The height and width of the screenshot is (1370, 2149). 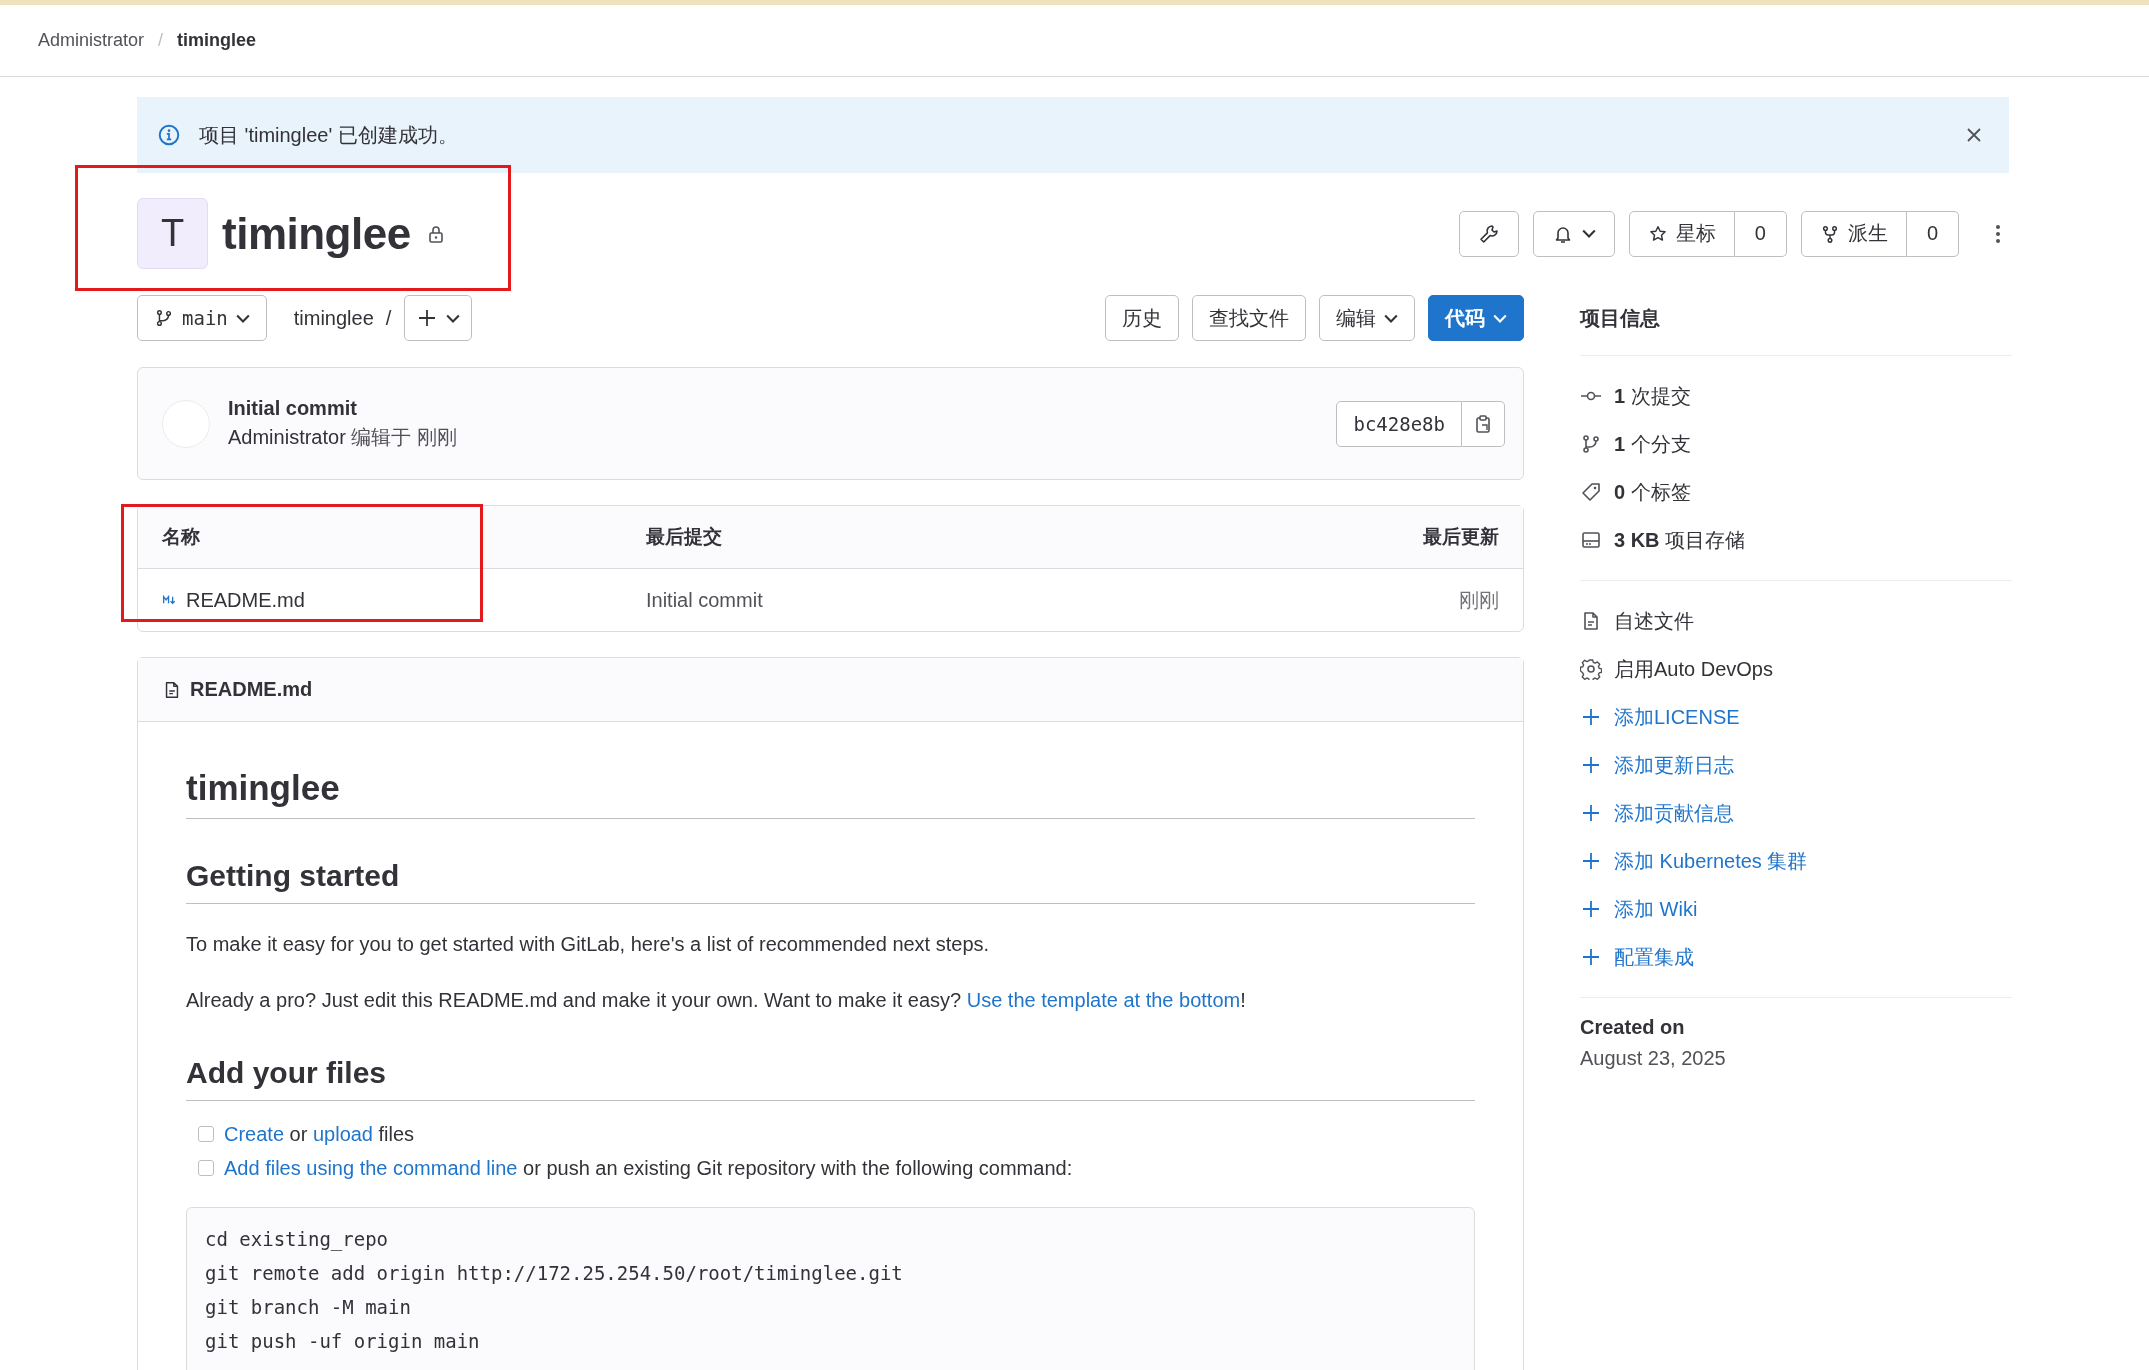 I want to click on file-link: README.md, so click(x=380, y=600).